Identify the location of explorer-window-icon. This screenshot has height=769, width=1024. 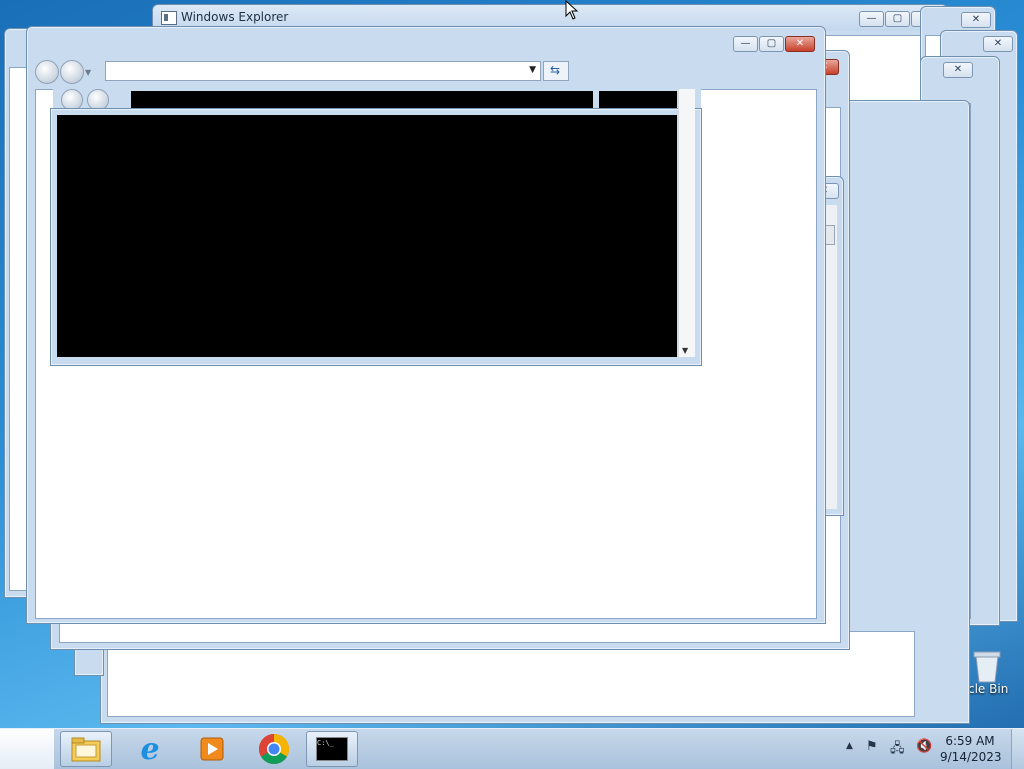
(169, 18).